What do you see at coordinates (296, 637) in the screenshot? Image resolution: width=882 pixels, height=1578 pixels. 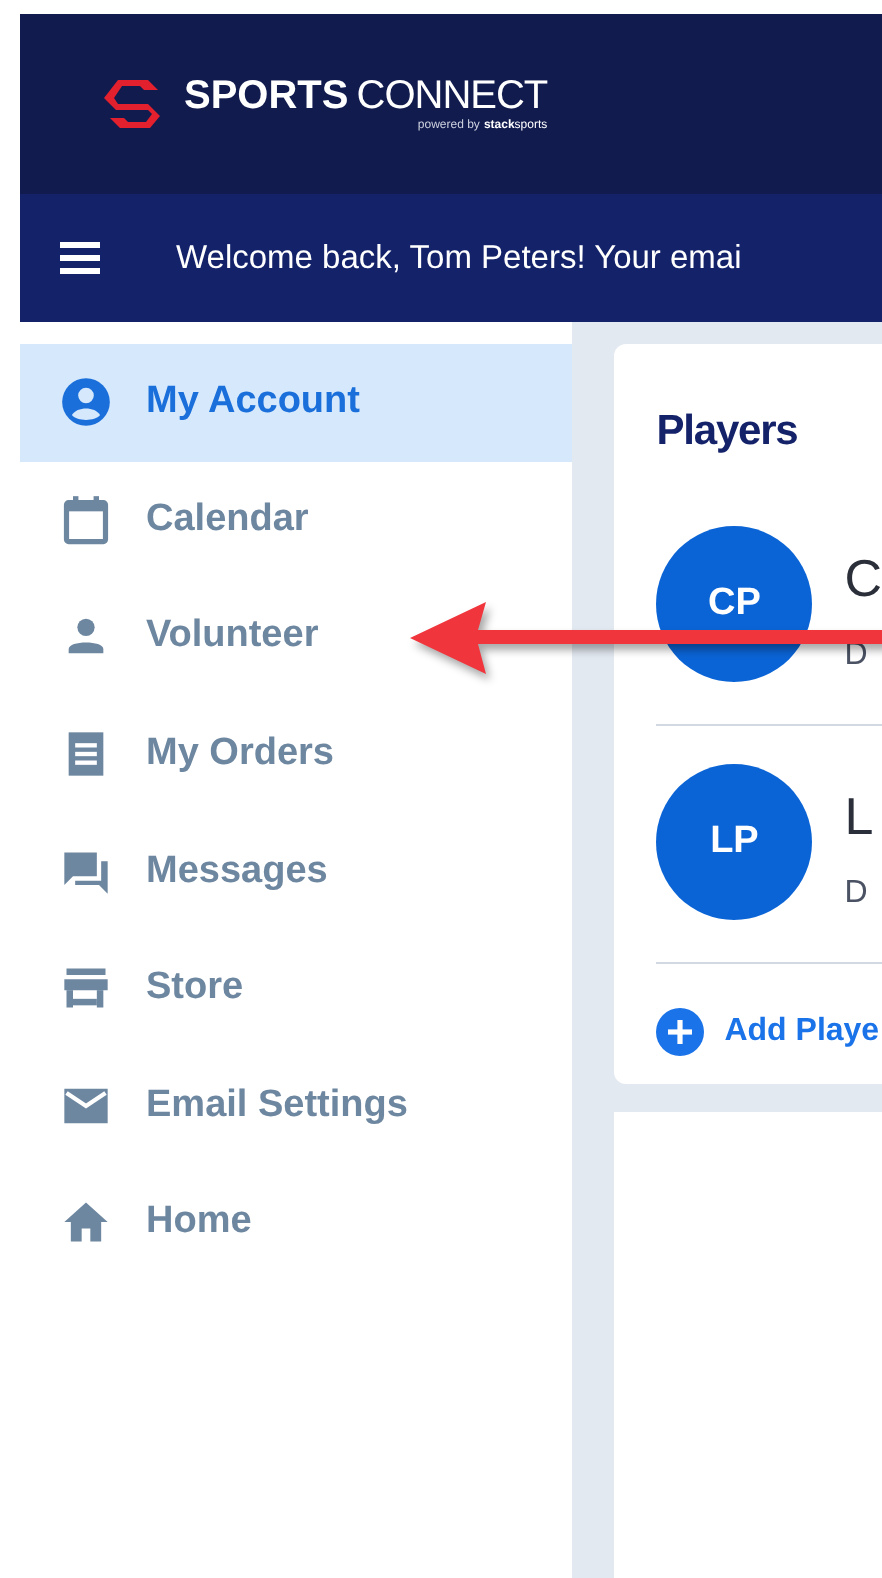 I see `sidebar-item: Volunteer` at bounding box center [296, 637].